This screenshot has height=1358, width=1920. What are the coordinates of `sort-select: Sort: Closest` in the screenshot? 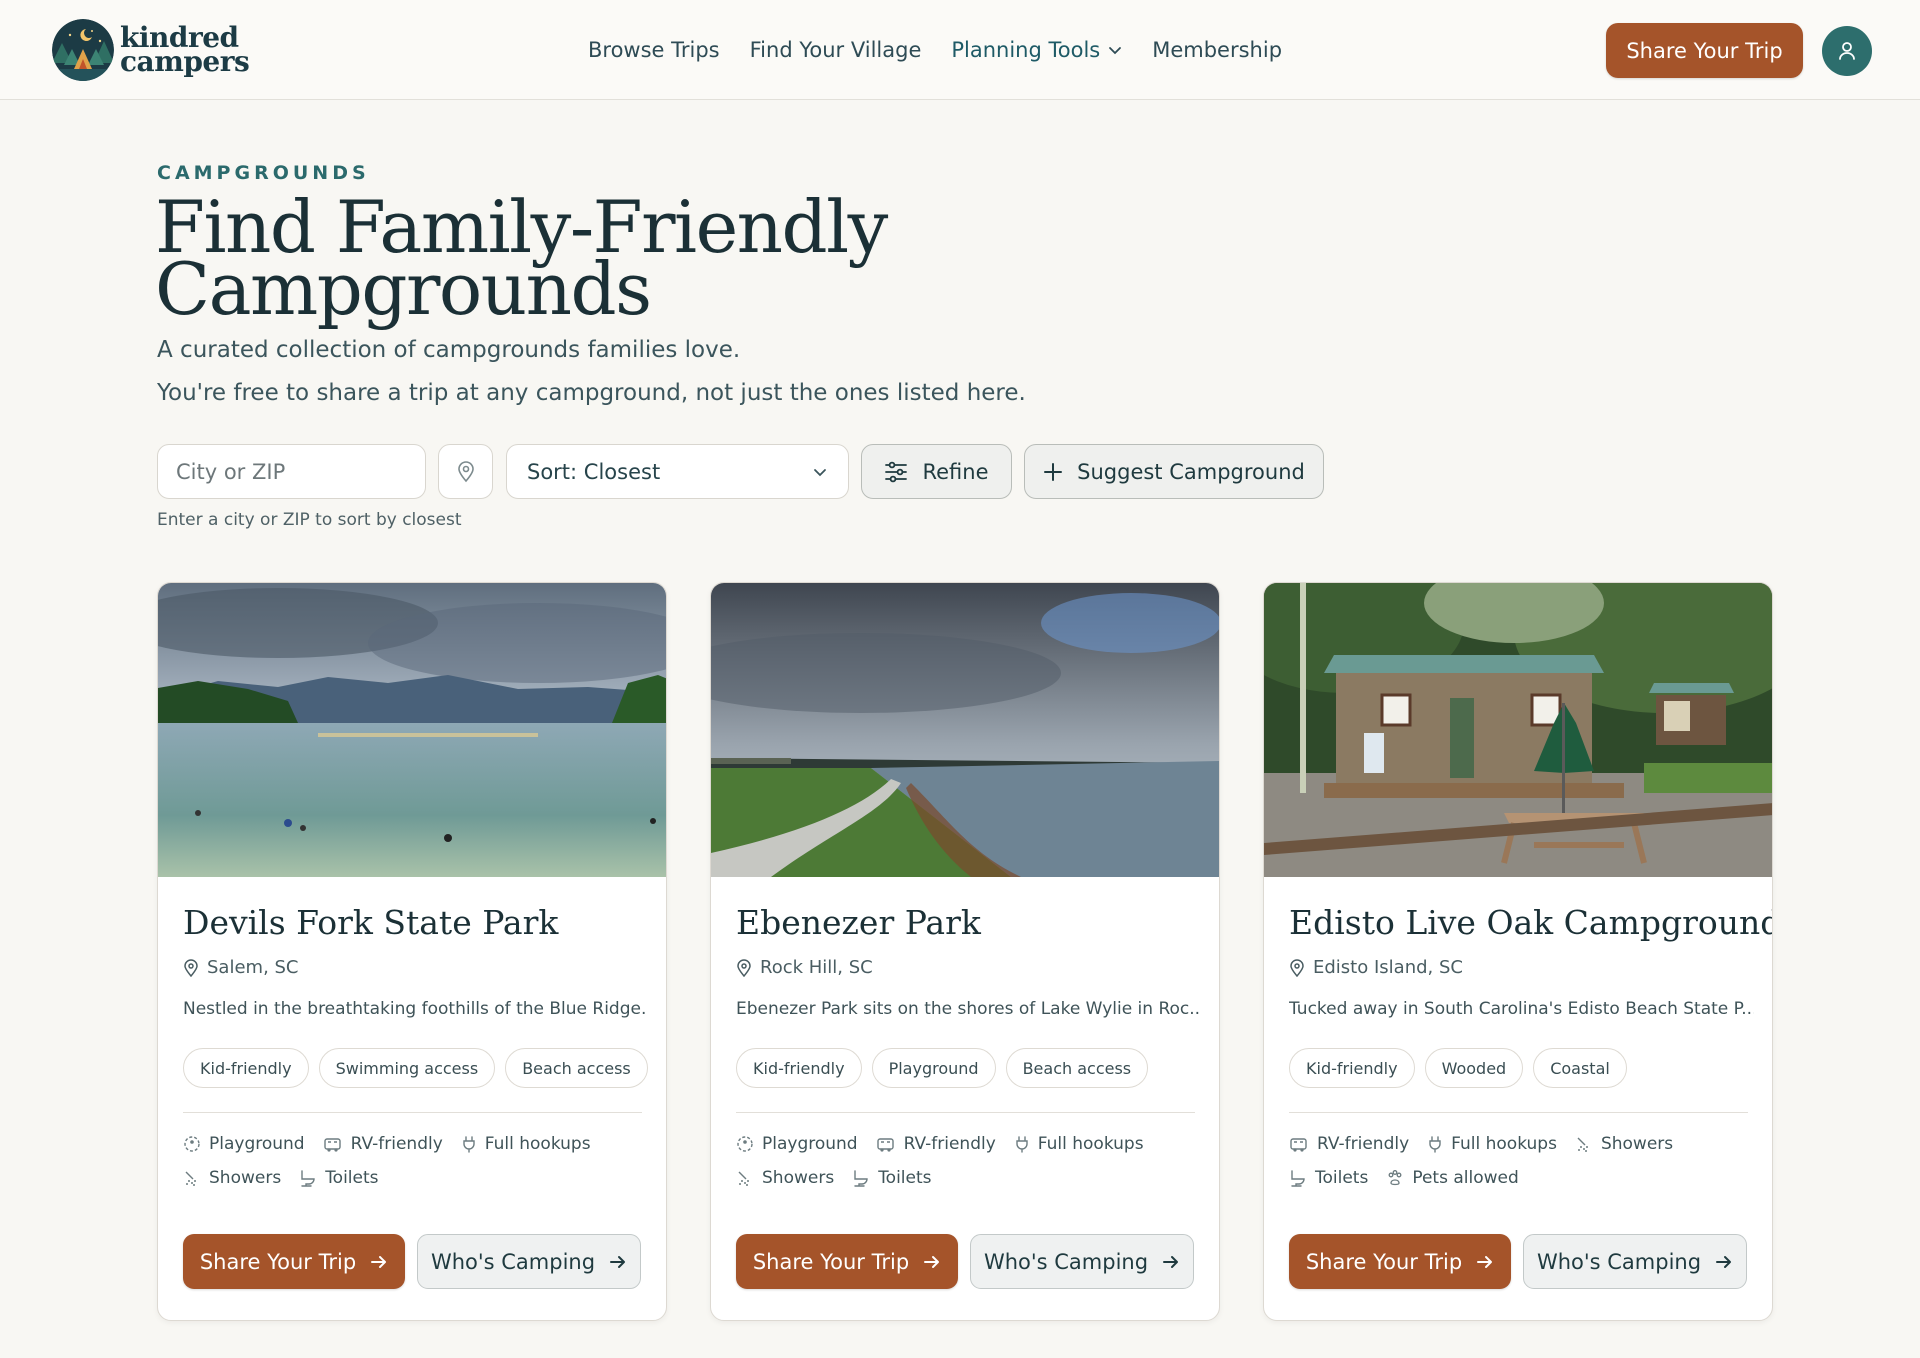 It's located at (677, 471).